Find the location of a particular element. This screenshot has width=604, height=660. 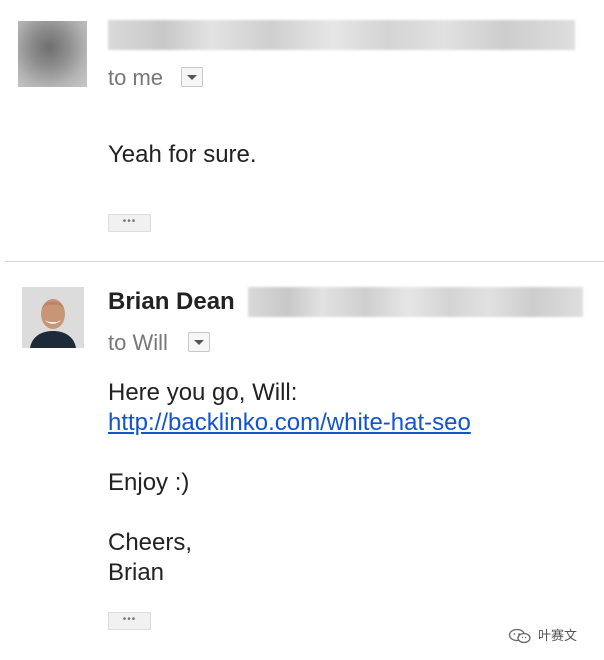

wechat-icon is located at coordinates (519, 636).